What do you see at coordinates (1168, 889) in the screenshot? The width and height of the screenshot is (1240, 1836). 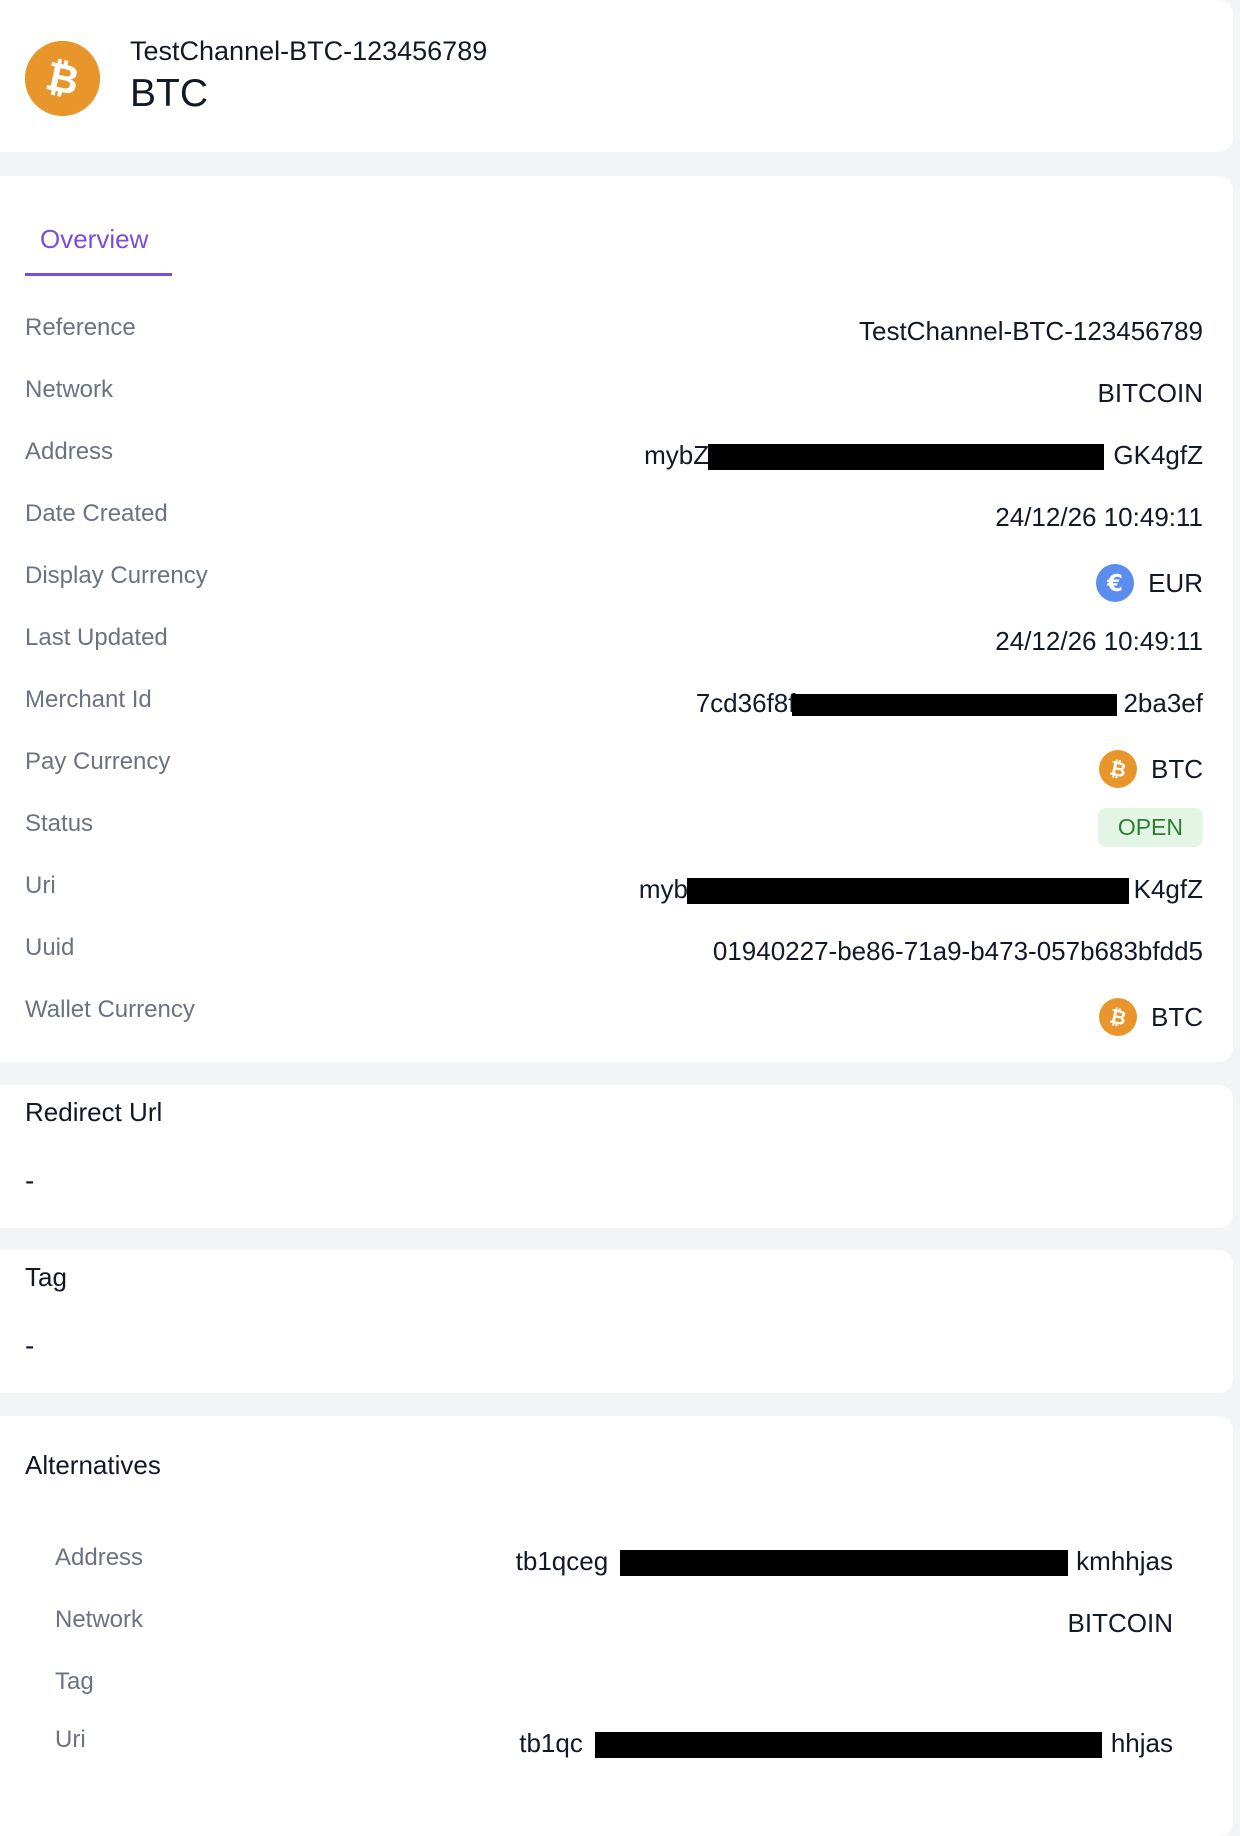 I see `uri-value-end: K4gfZ` at bounding box center [1168, 889].